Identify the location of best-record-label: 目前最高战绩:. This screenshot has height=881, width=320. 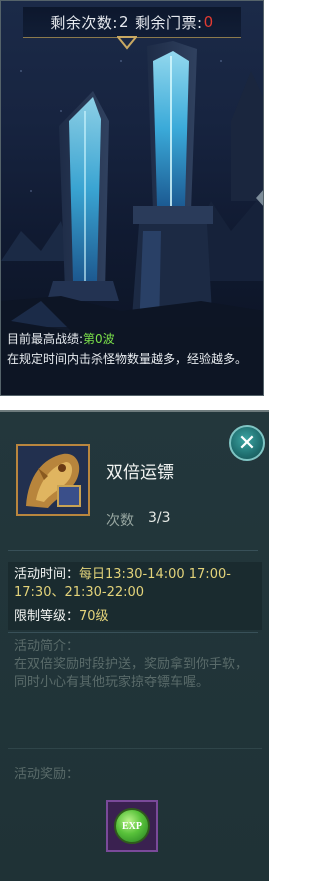
(45, 339).